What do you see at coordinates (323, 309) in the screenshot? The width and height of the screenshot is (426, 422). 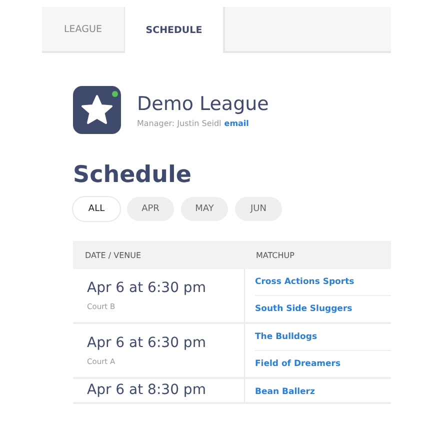 I see `team-link: South Side Sluggers` at bounding box center [323, 309].